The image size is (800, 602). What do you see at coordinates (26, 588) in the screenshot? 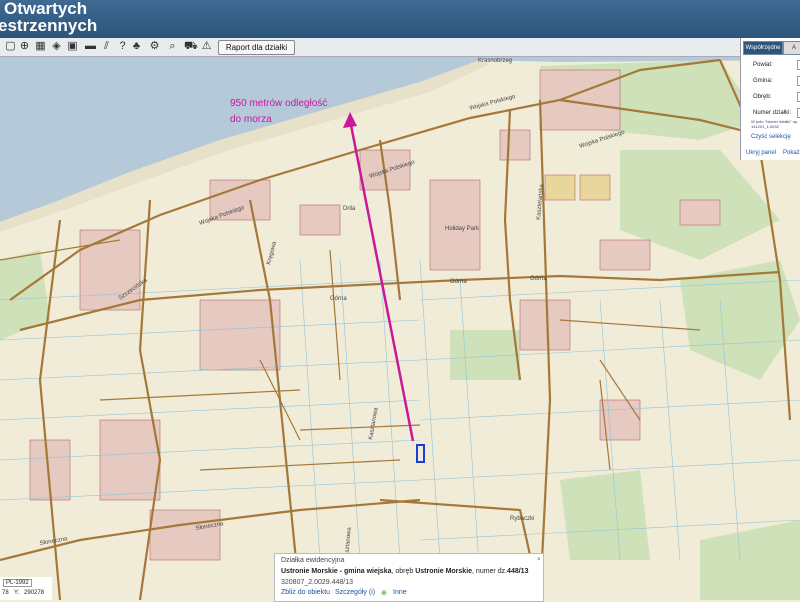
I see `coordinate-readout: PL-1992 78 Y: 290278` at bounding box center [26, 588].